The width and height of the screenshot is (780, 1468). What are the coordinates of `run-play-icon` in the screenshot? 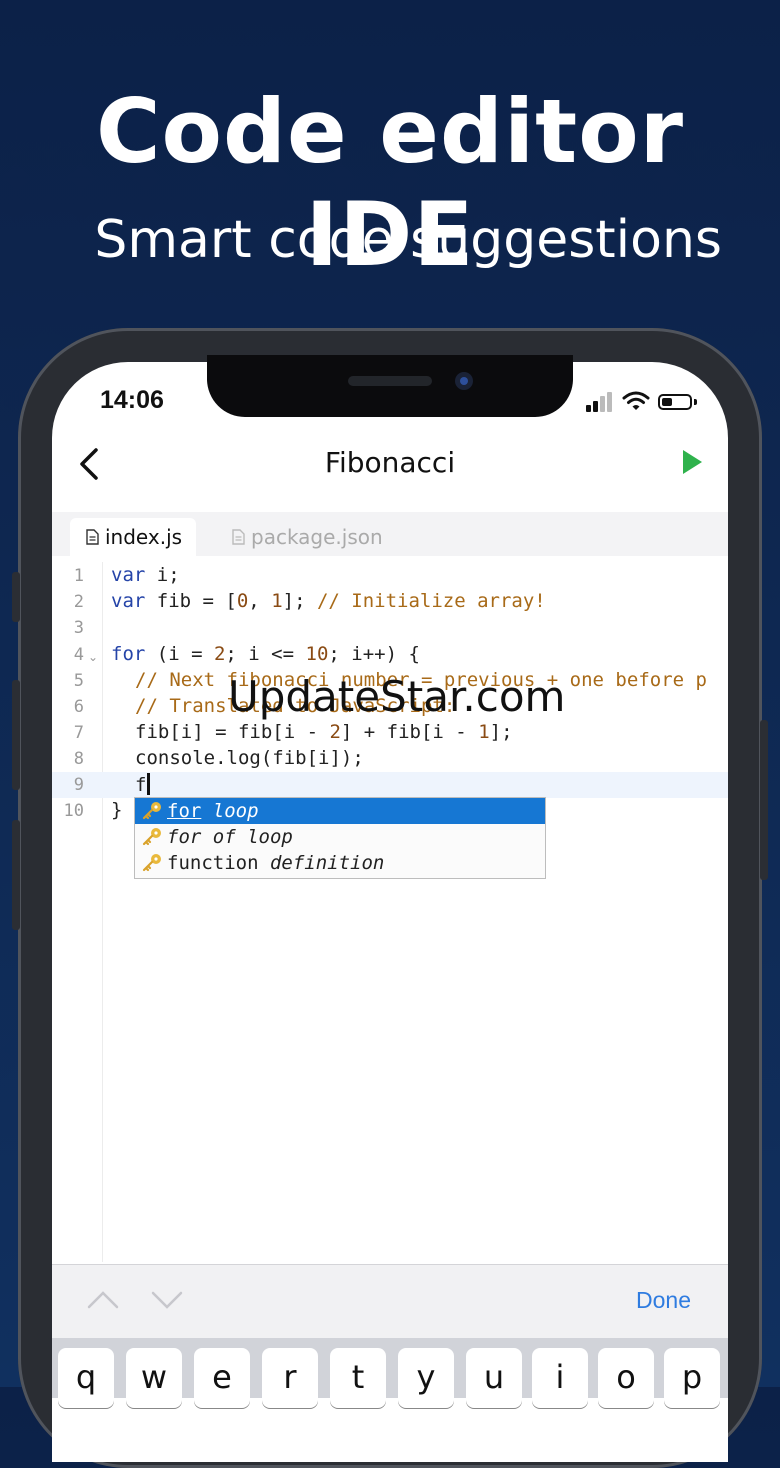 It's located at (692, 462).